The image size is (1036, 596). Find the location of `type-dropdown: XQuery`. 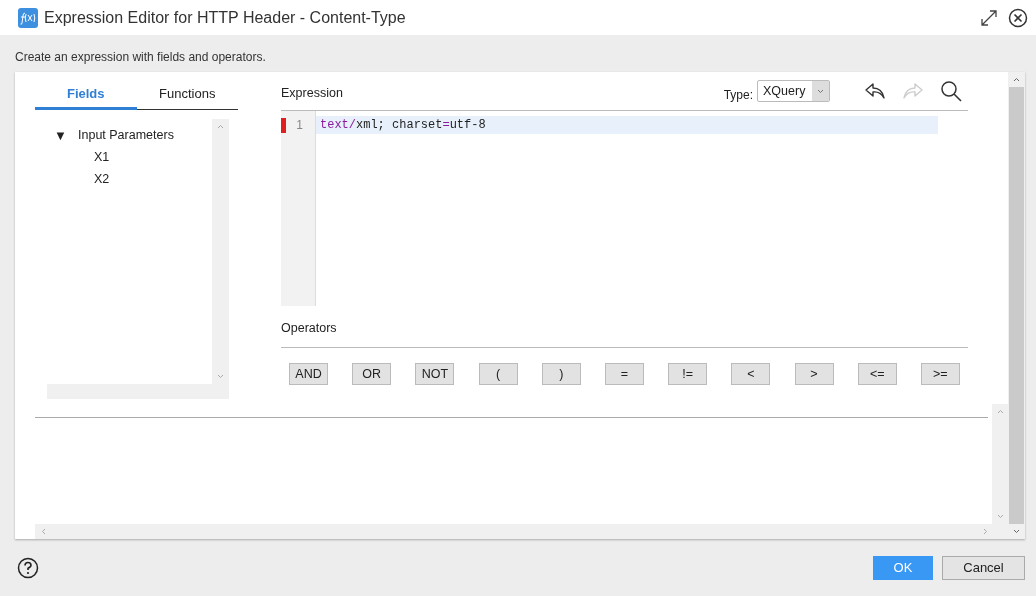

type-dropdown: XQuery is located at coordinates (793, 91).